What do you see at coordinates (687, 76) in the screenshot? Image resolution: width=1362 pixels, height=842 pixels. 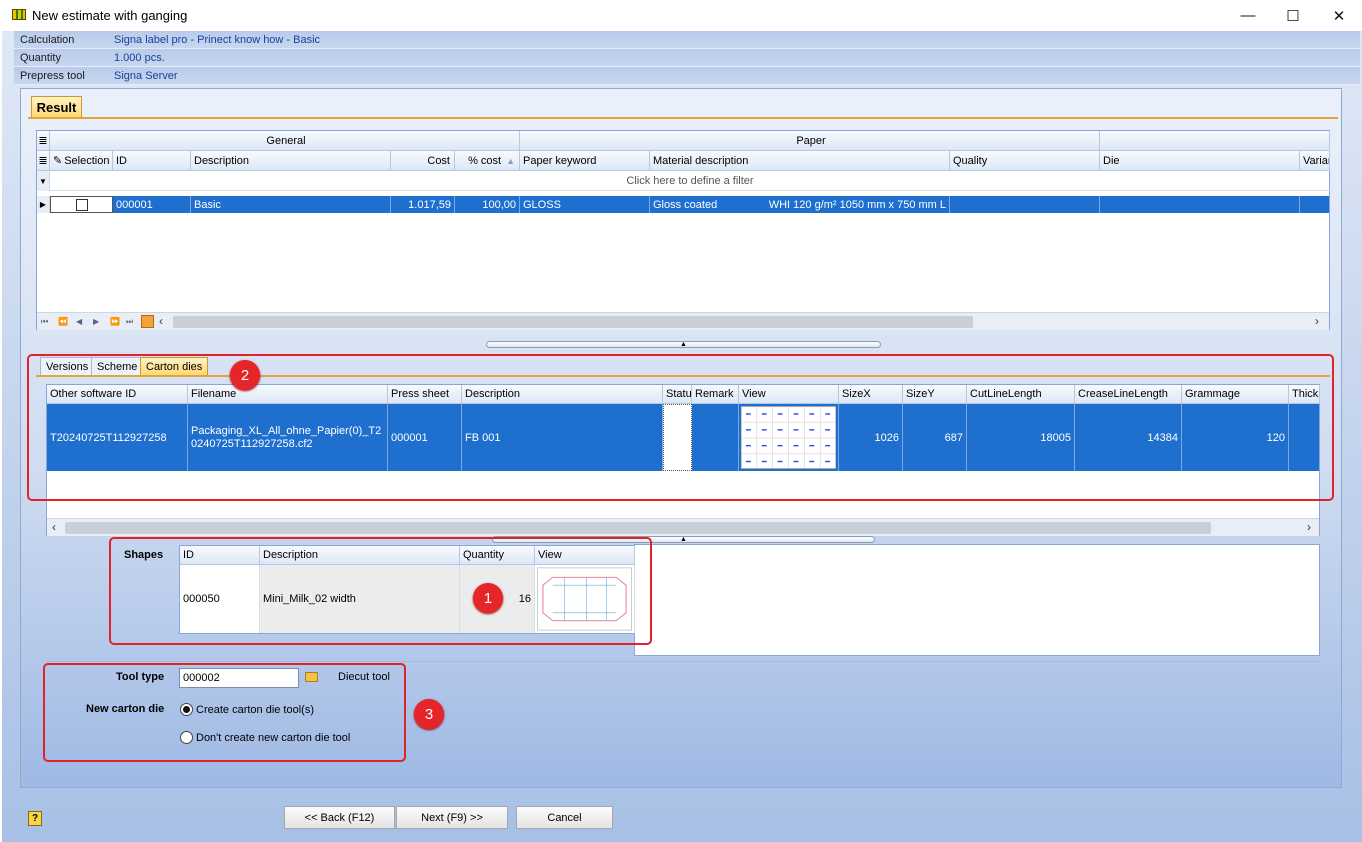 I see `info-row-prepress-tool: Prepress tool Signa Server` at bounding box center [687, 76].